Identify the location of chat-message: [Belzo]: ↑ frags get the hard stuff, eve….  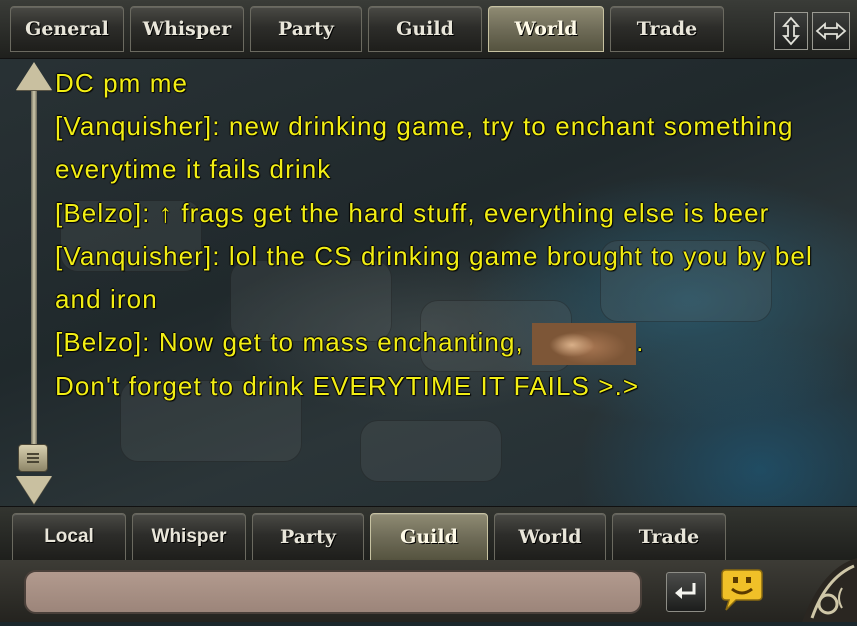
(412, 212).